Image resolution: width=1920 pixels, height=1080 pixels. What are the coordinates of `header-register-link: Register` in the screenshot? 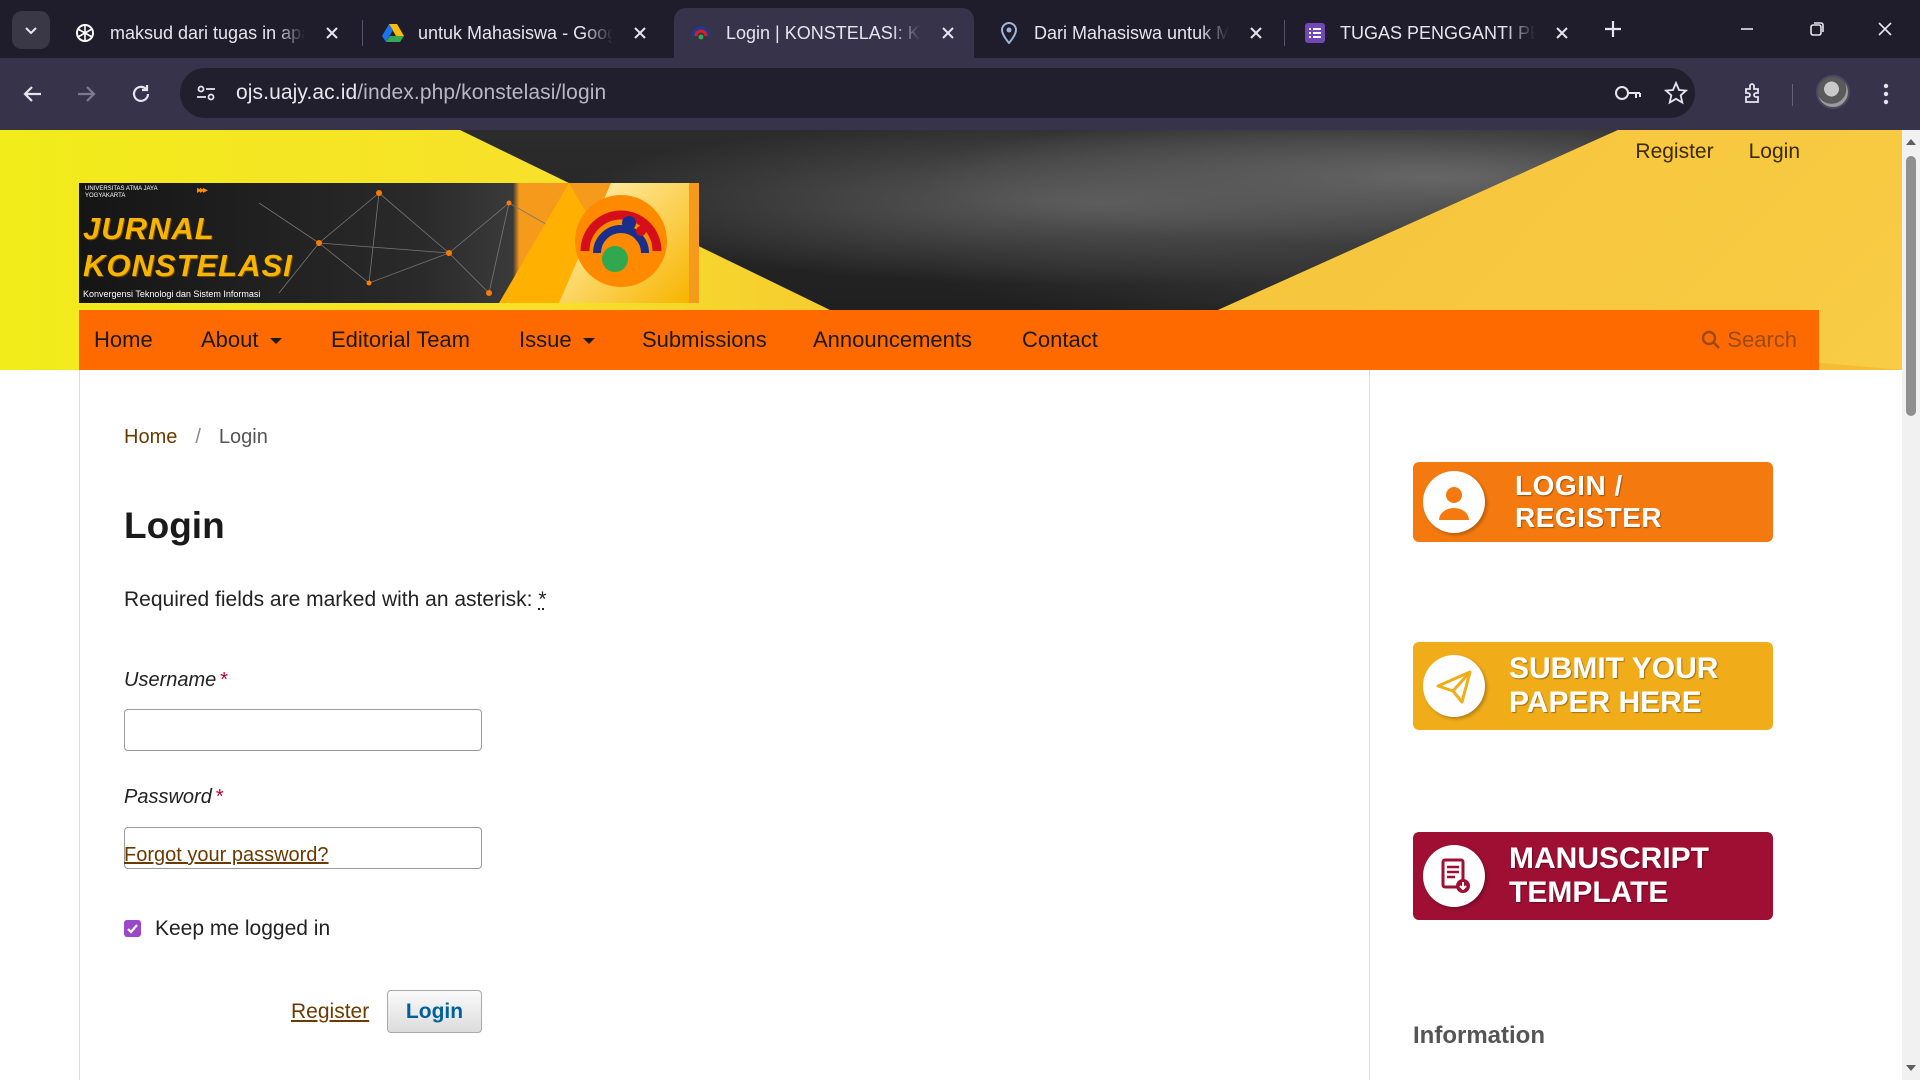 It's located at (1674, 152).